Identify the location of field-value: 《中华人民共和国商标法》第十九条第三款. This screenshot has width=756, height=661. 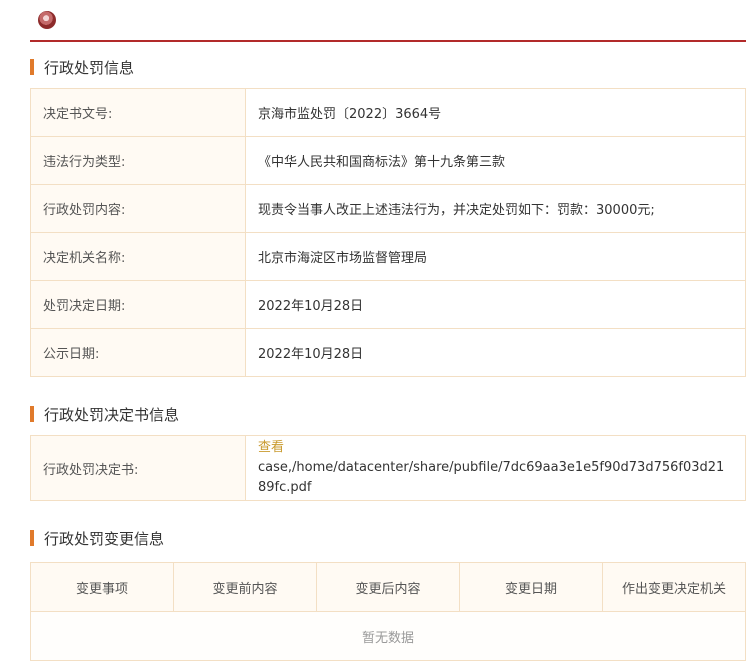
(495, 160).